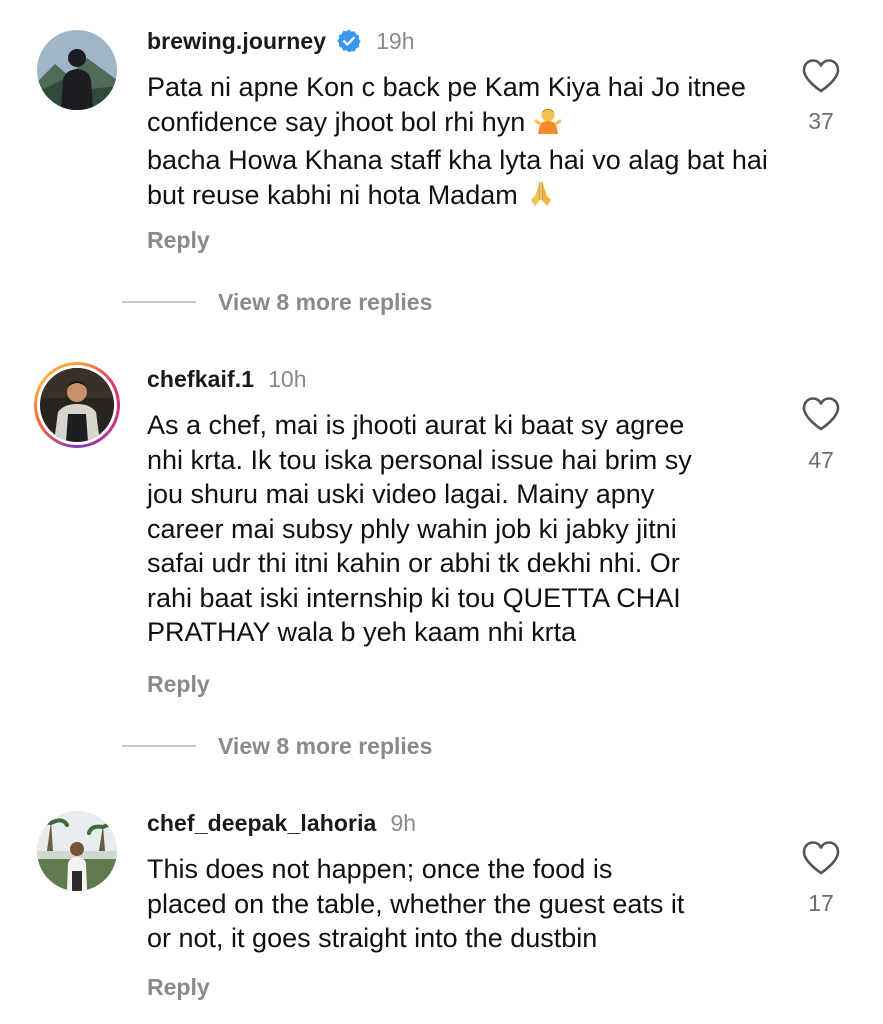  Describe the element at coordinates (178, 987) in the screenshot. I see `reply-button: Reply` at that location.